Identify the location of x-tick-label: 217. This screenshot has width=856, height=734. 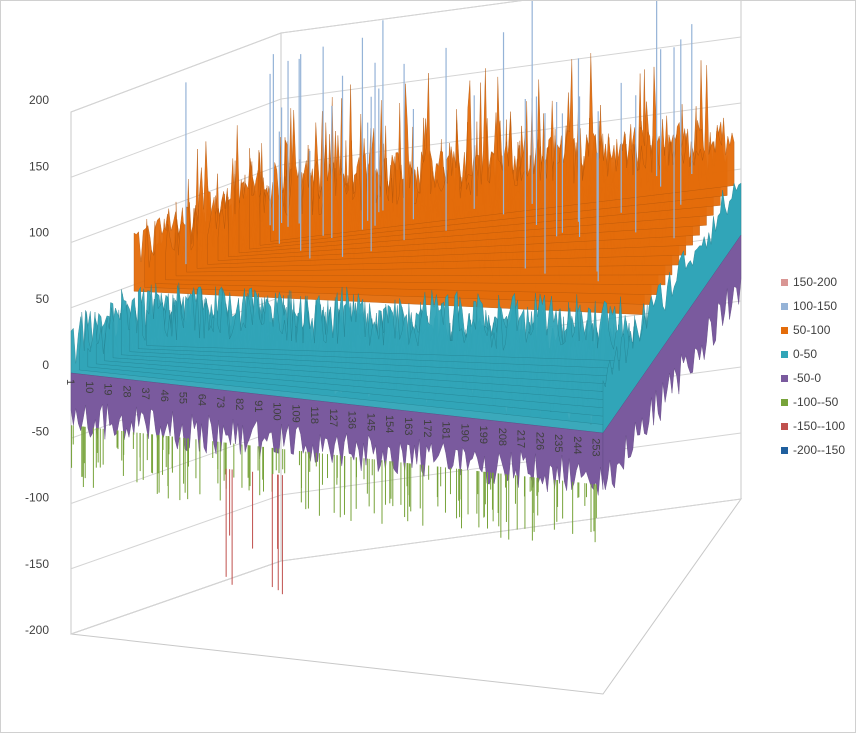
(521, 439).